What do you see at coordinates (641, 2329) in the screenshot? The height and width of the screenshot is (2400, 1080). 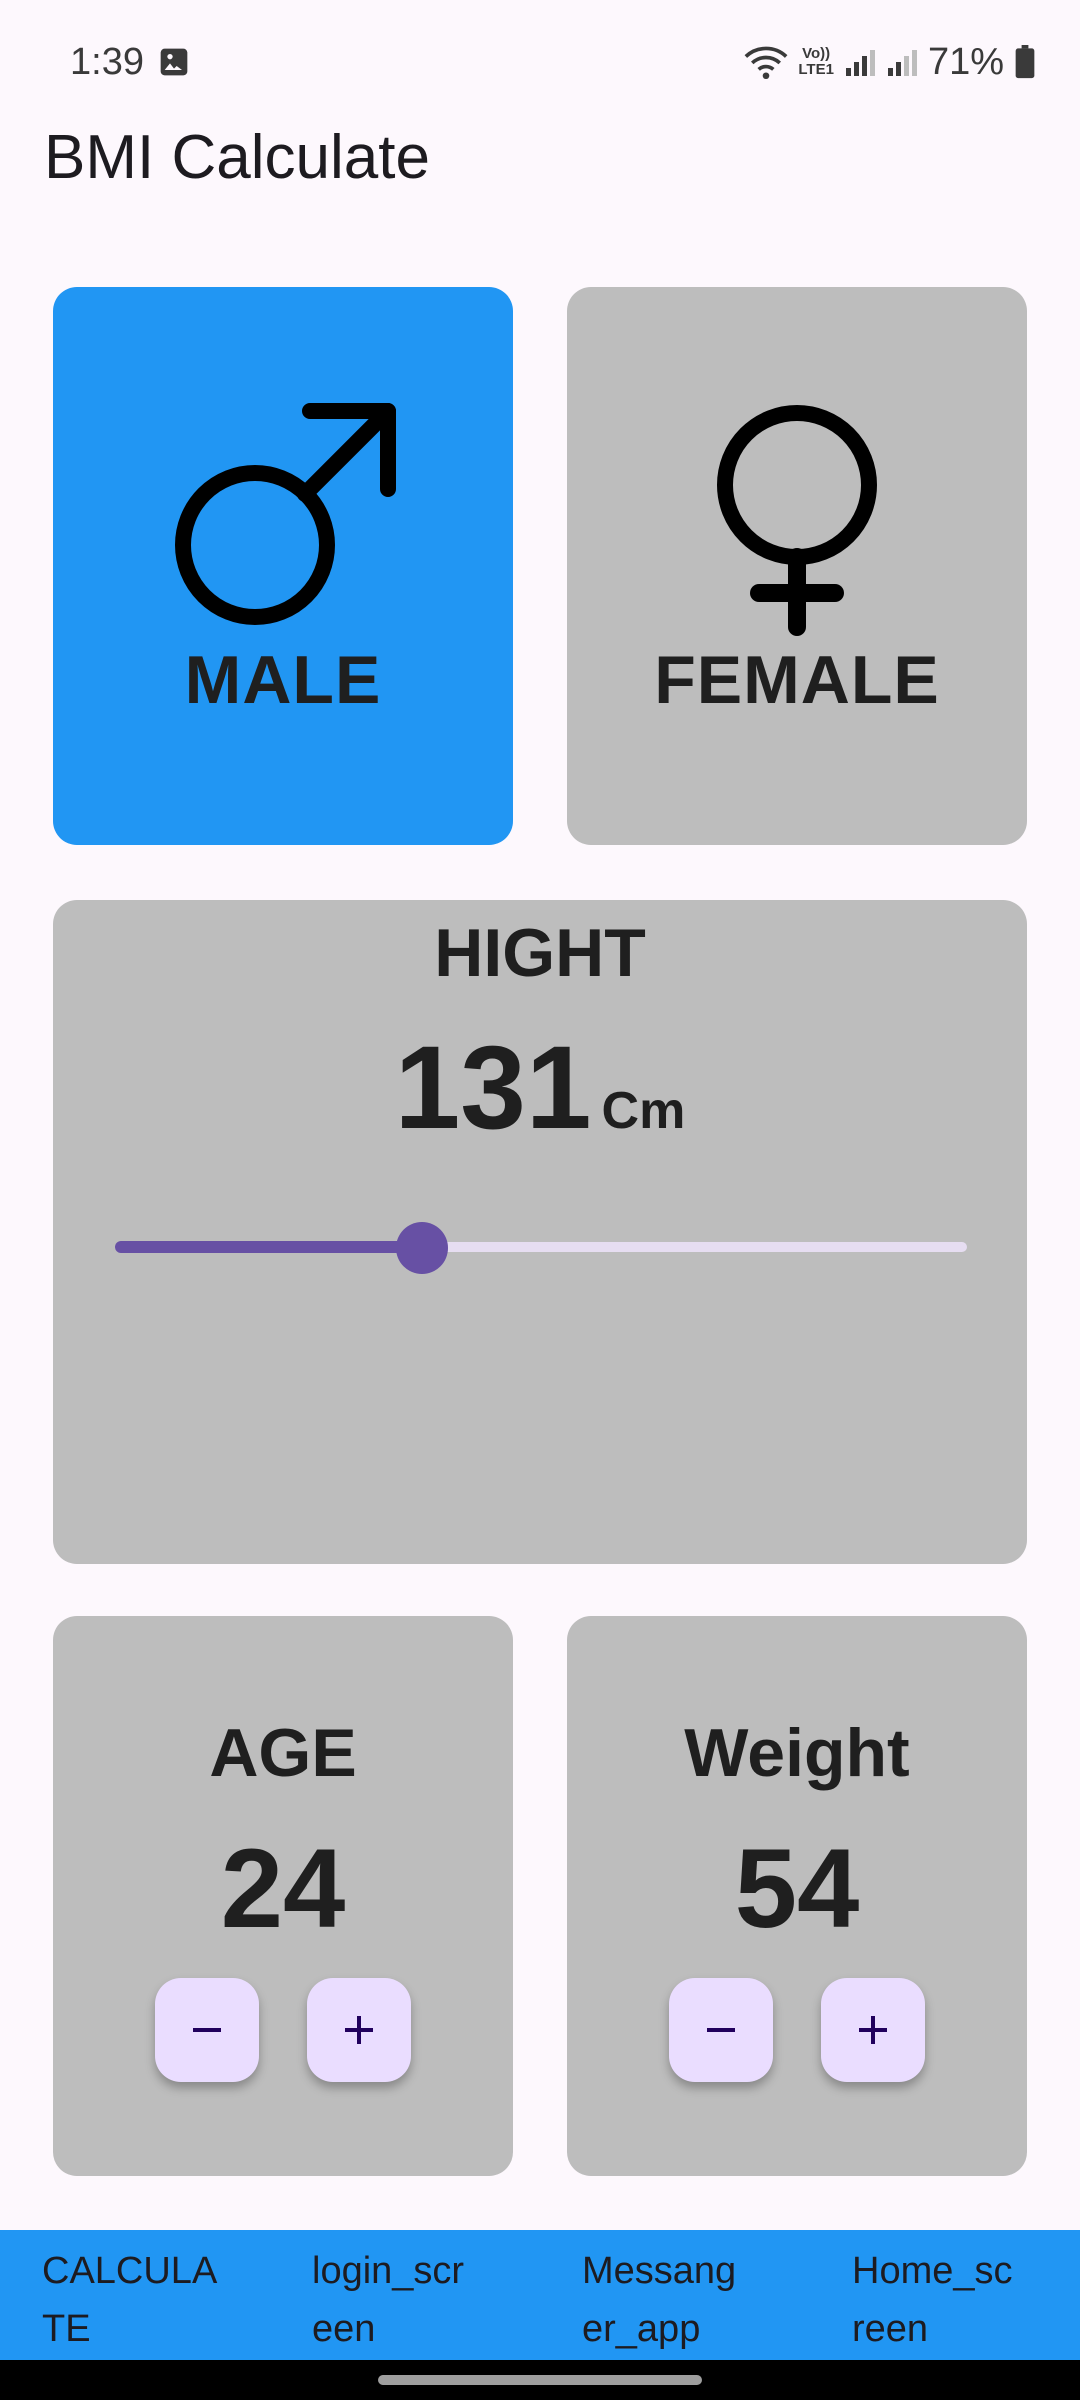 I see `tab-label-line2: er_app` at bounding box center [641, 2329].